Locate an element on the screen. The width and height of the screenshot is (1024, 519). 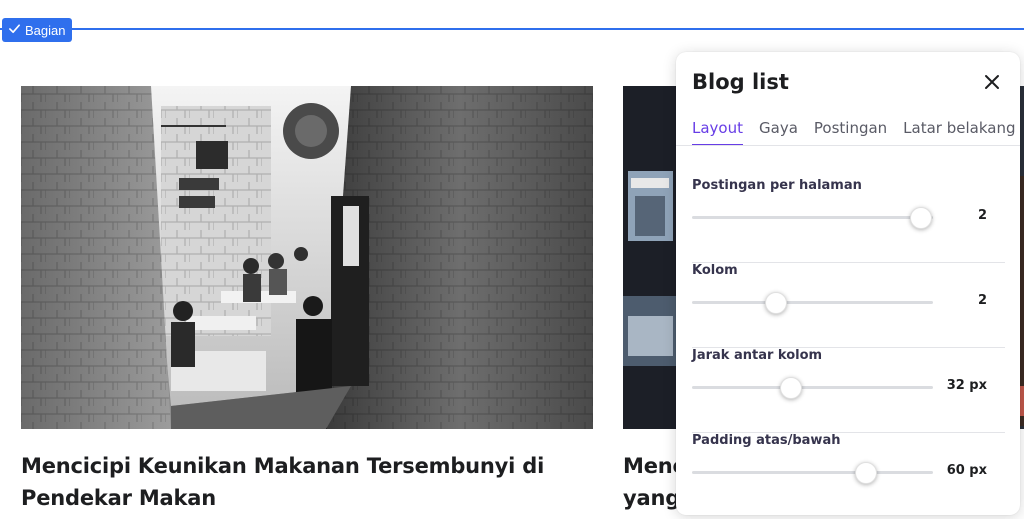
close-button is located at coordinates (992, 82).